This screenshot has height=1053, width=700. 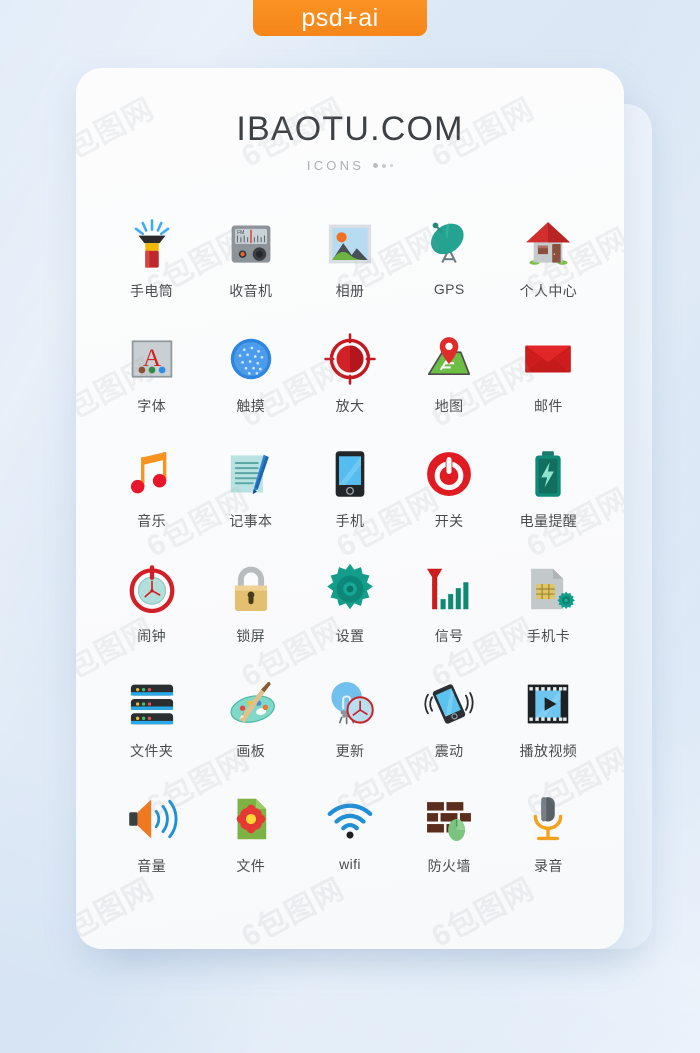 I want to click on icon-cell-photo-album: 相册, so click(x=349, y=263).